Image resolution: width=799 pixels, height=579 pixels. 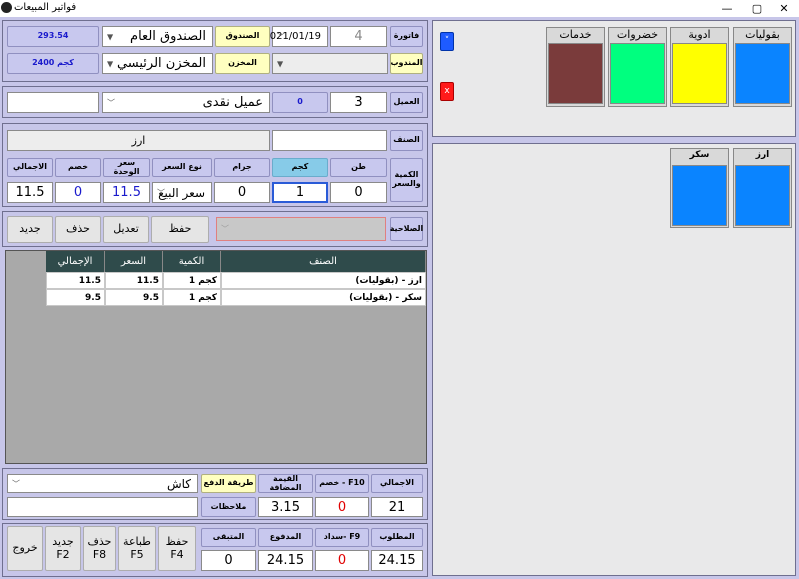 What do you see at coordinates (358, 167) in the screenshot?
I see `ton-header: طن` at bounding box center [358, 167].